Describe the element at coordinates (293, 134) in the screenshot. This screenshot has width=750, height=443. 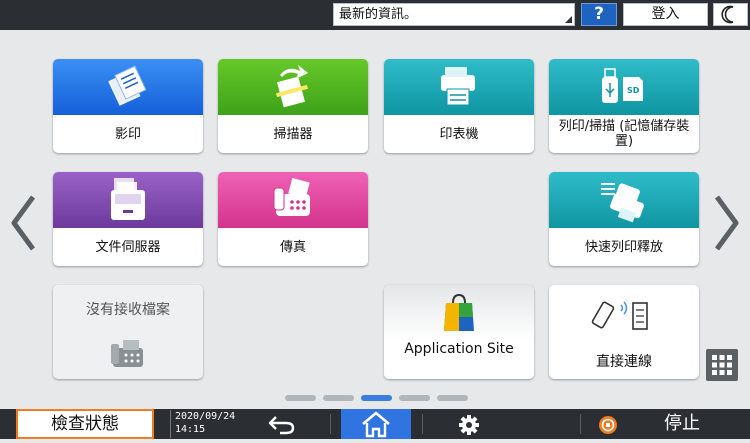
I see `app-label: 掃描器` at that location.